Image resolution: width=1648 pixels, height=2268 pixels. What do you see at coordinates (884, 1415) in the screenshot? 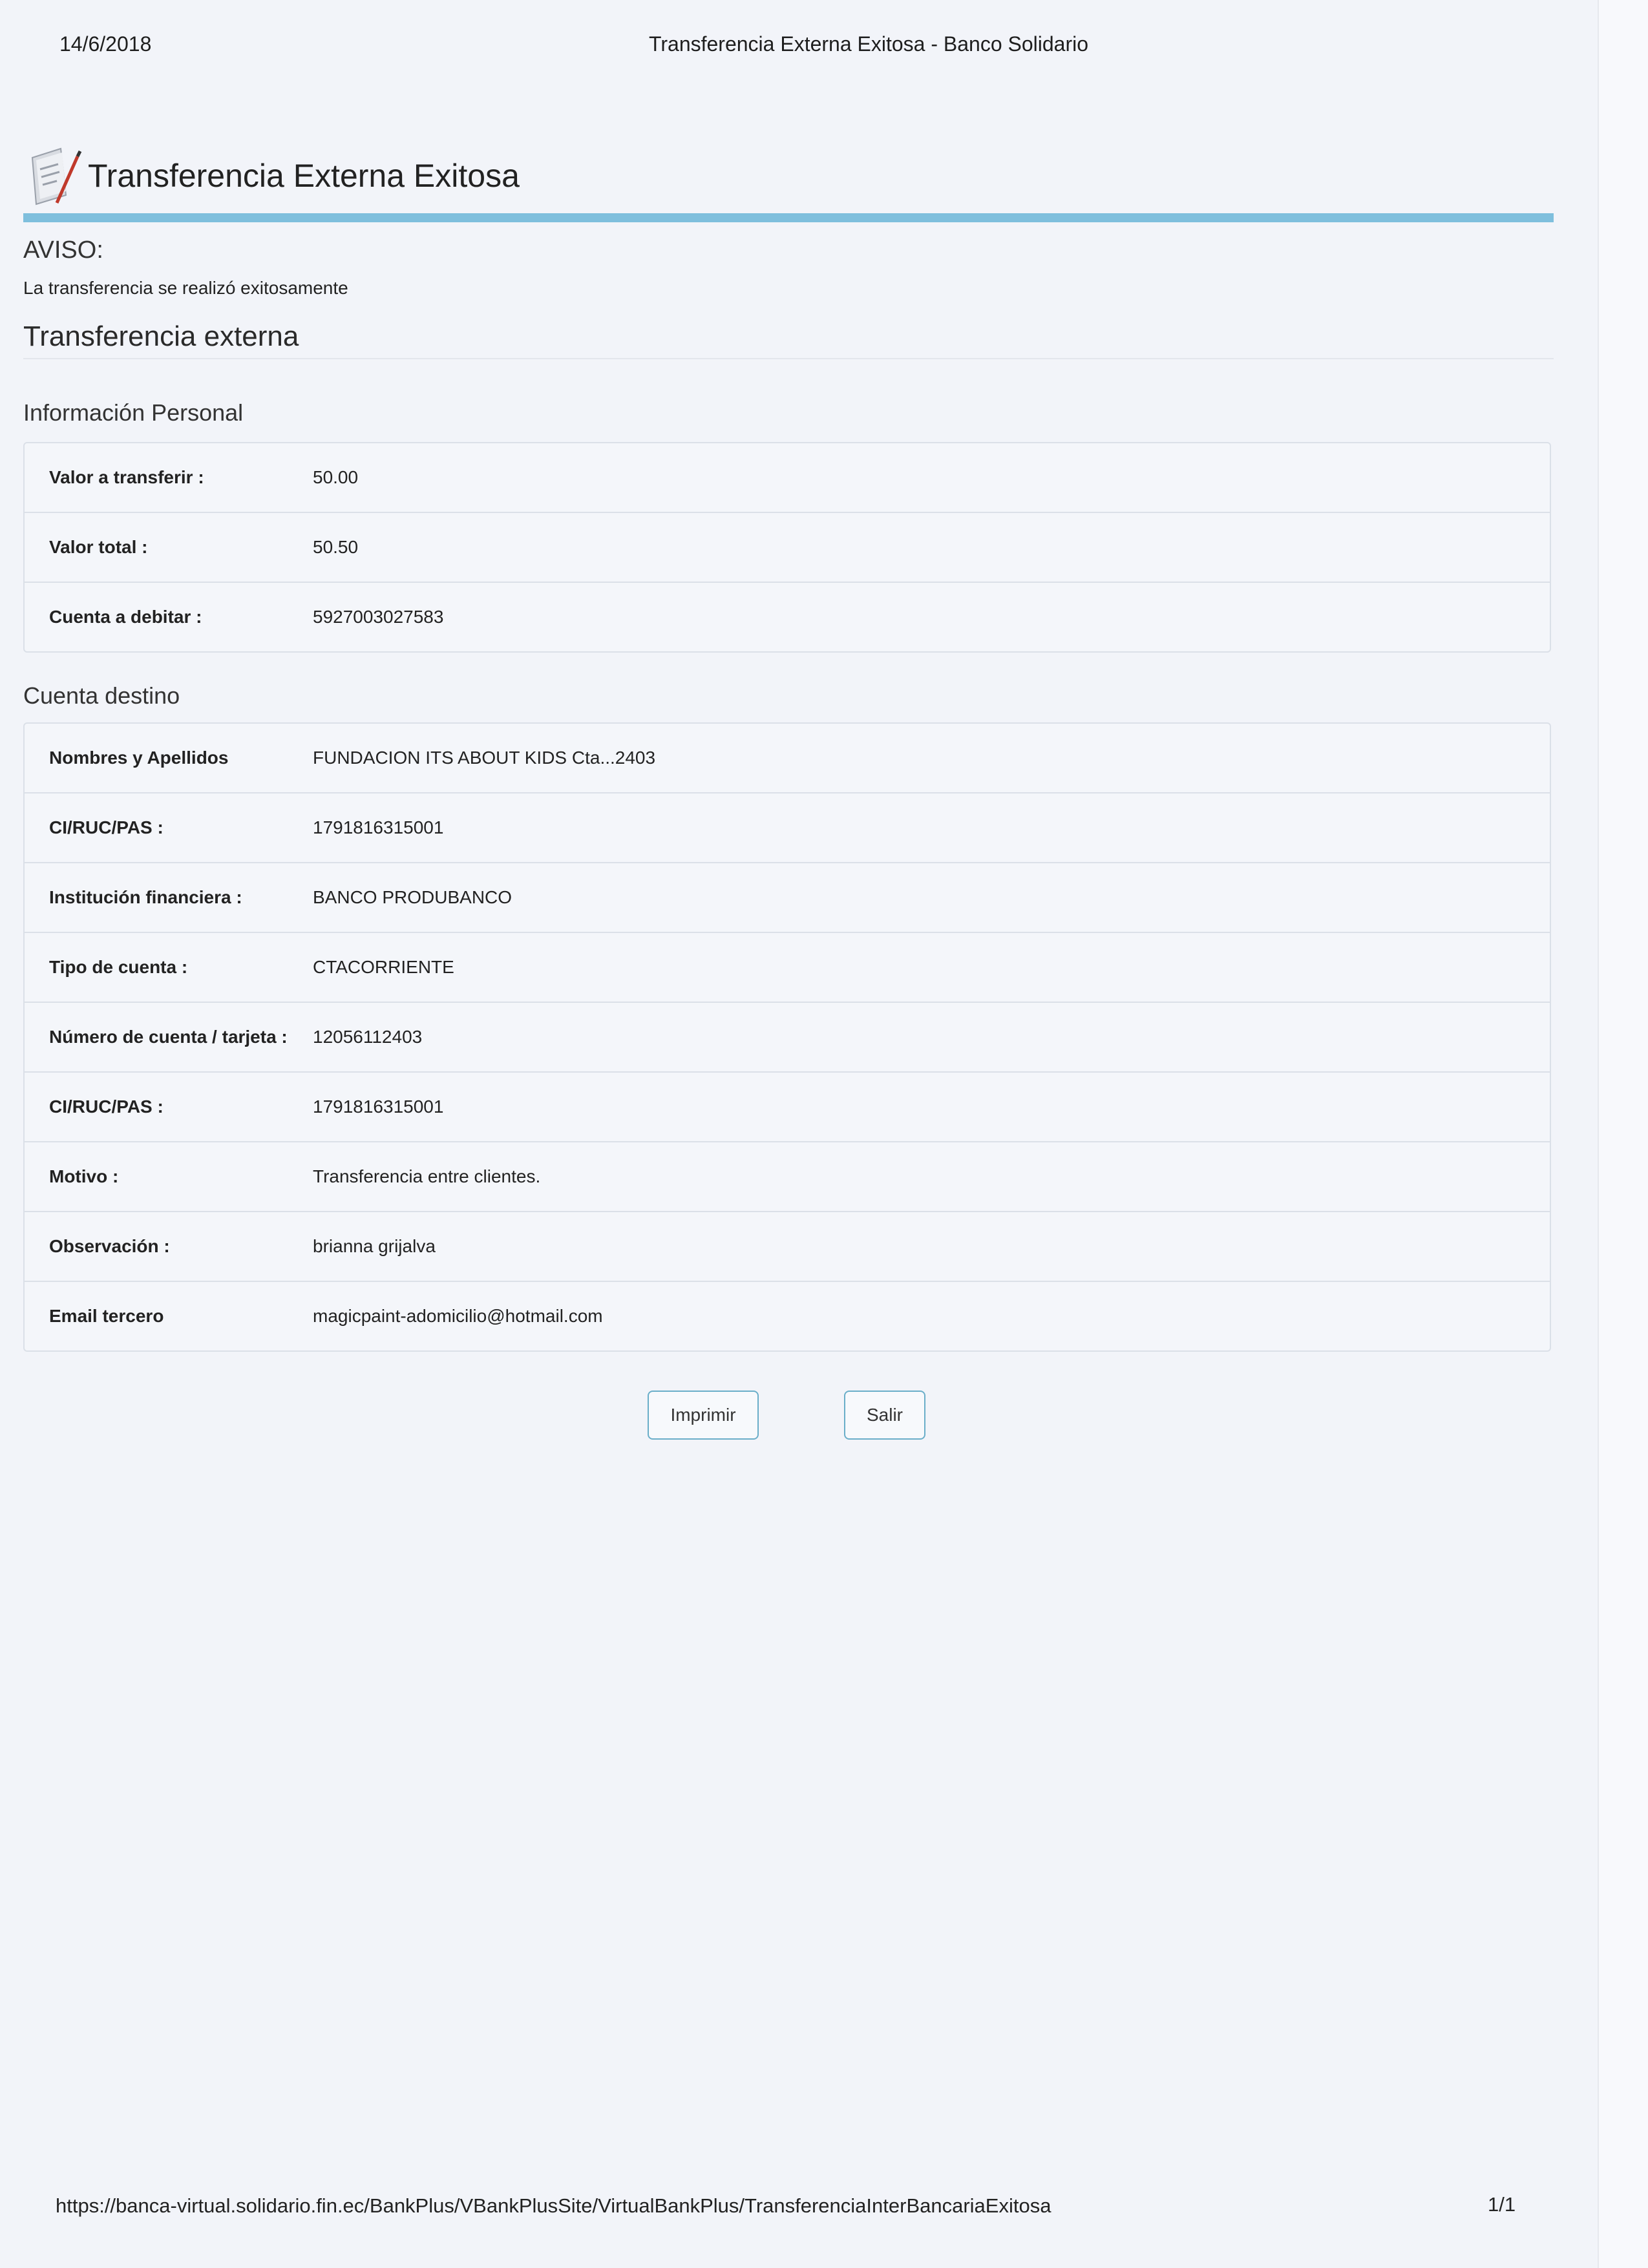
I see `exit-button: Salir` at bounding box center [884, 1415].